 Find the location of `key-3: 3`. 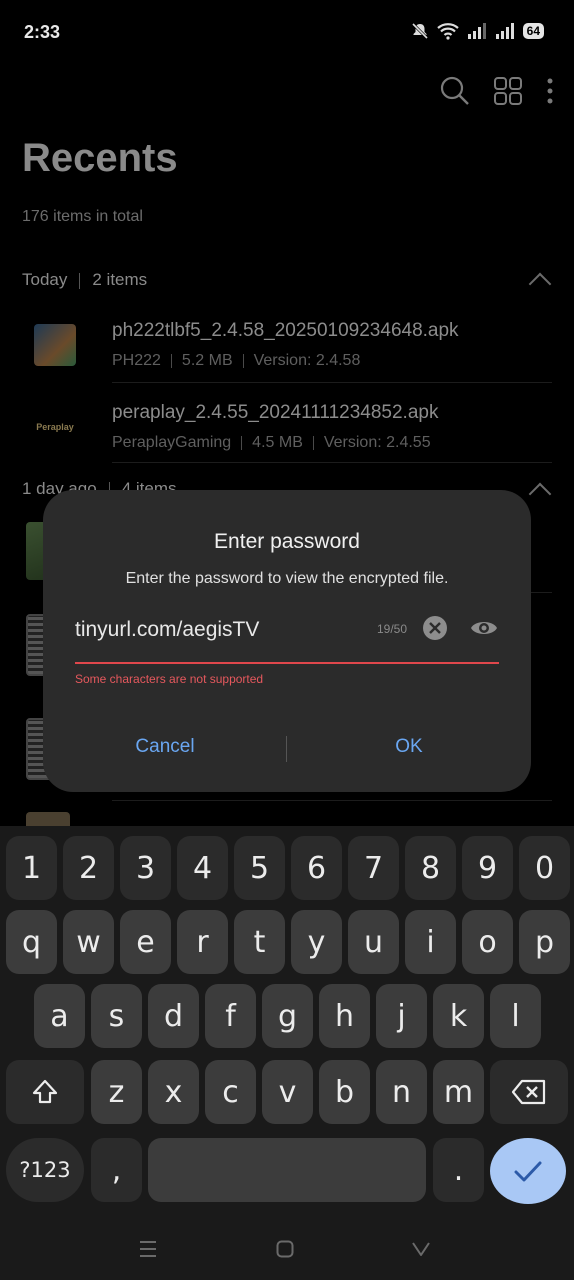

key-3: 3 is located at coordinates (145, 868).